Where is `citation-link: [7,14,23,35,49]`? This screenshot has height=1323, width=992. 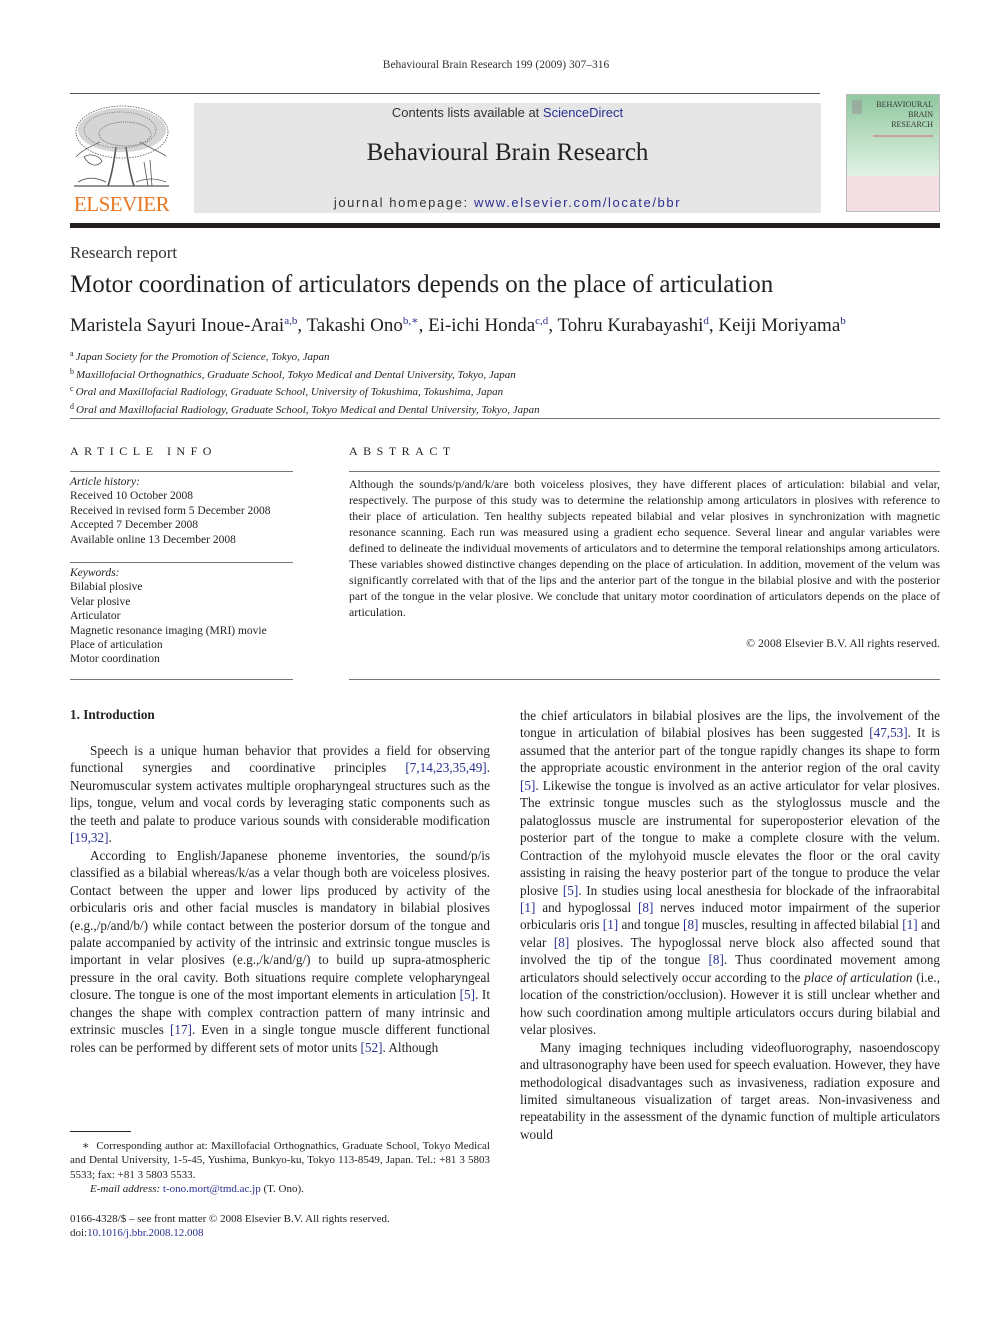 citation-link: [7,14,23,35,49] is located at coordinates (445, 767).